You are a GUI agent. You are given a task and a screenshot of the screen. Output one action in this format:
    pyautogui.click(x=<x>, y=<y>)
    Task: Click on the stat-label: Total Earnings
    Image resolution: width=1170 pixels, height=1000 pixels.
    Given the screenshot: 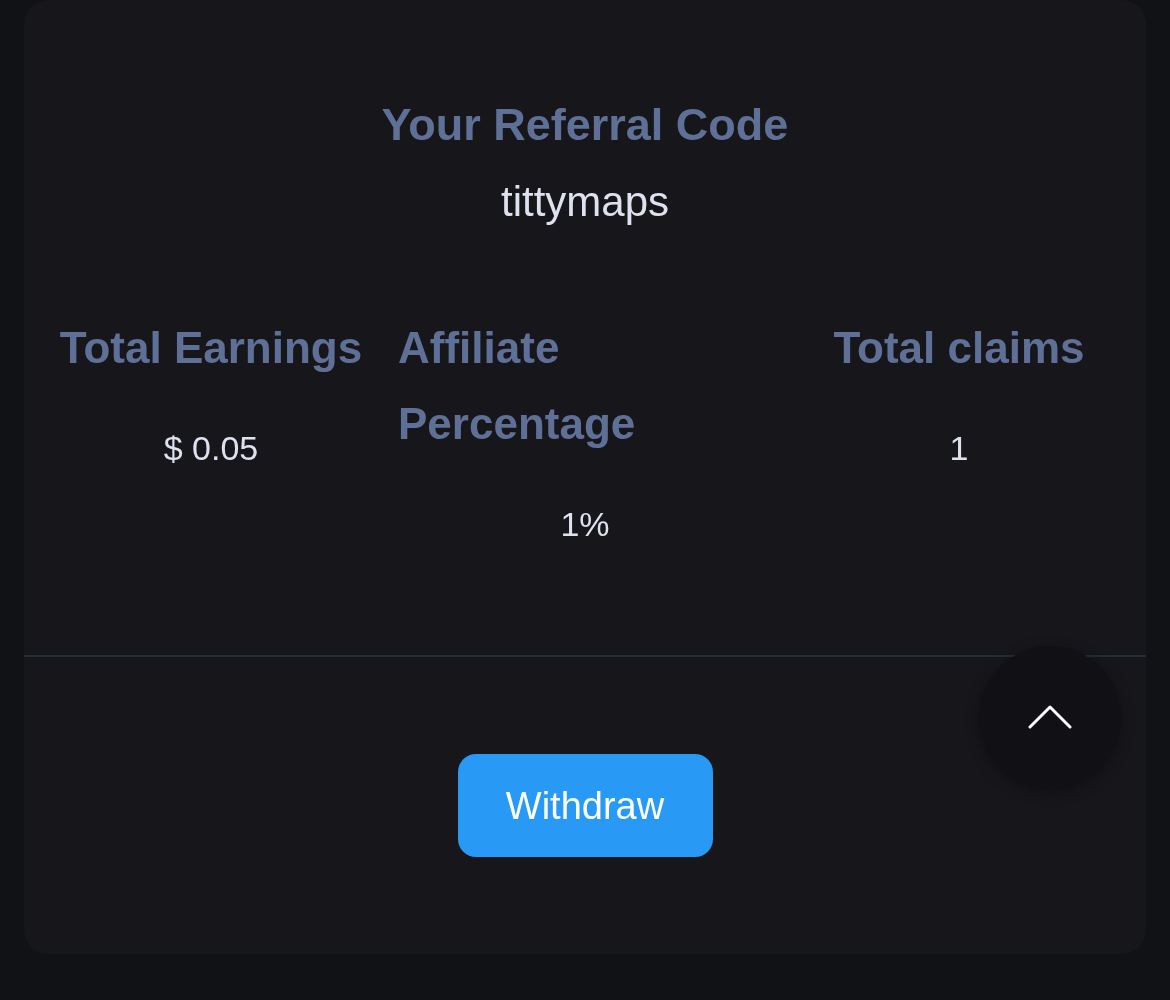 What is the action you would take?
    pyautogui.click(x=211, y=348)
    